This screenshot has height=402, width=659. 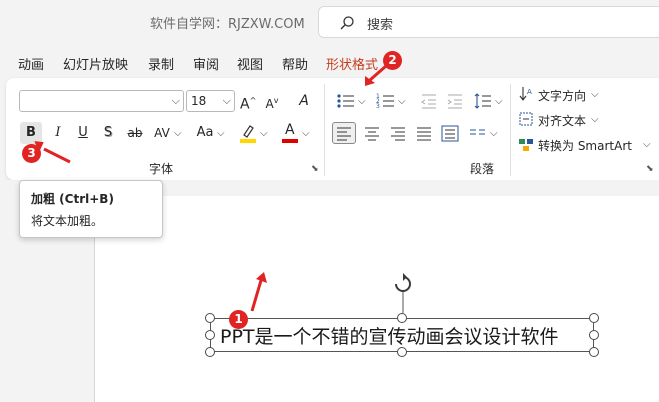 I want to click on bullets-button, so click(x=346, y=101).